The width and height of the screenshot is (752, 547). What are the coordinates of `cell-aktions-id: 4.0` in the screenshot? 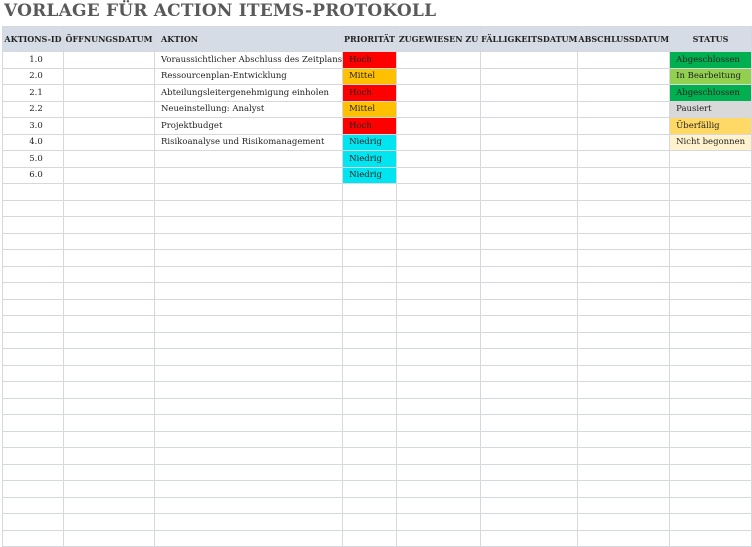 It's located at (33, 142).